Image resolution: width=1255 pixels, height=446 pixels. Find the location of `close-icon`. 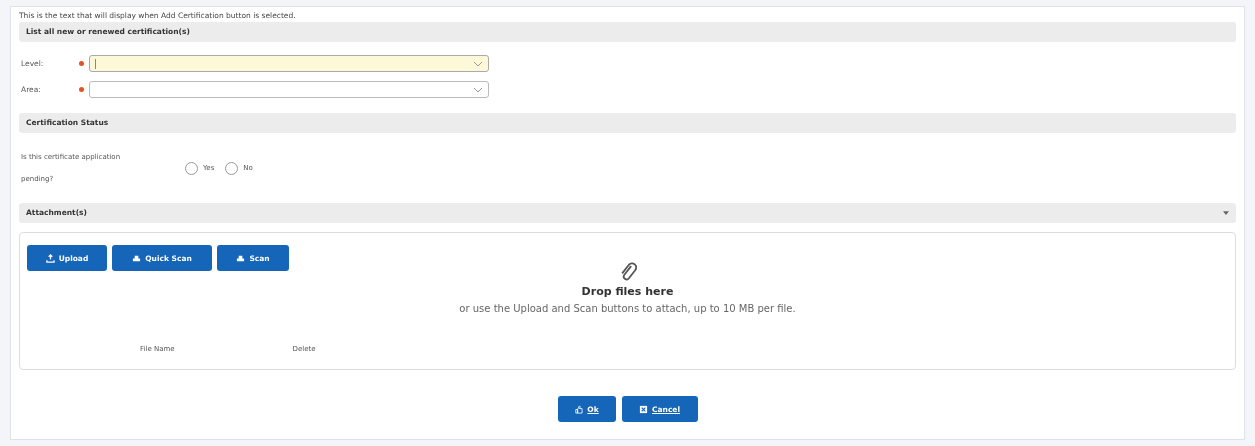

close-icon is located at coordinates (643, 409).